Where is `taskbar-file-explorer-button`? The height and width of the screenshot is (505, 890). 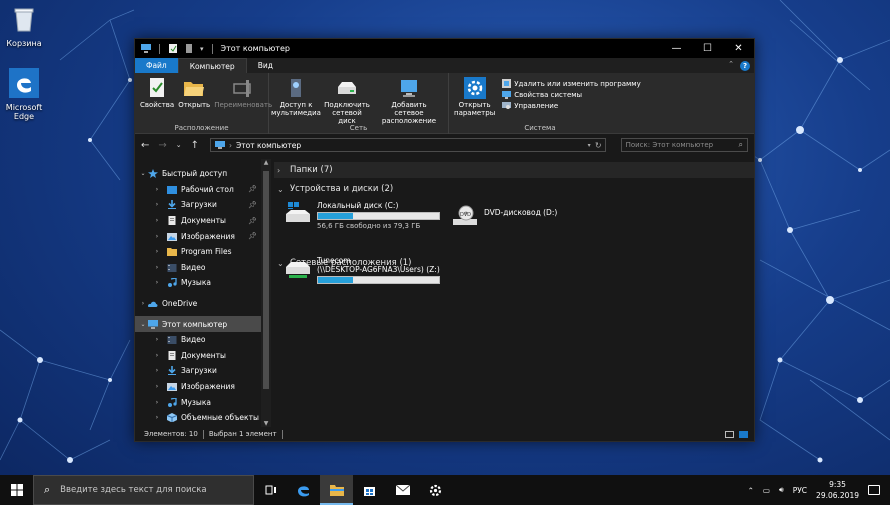 taskbar-file-explorer-button is located at coordinates (336, 490).